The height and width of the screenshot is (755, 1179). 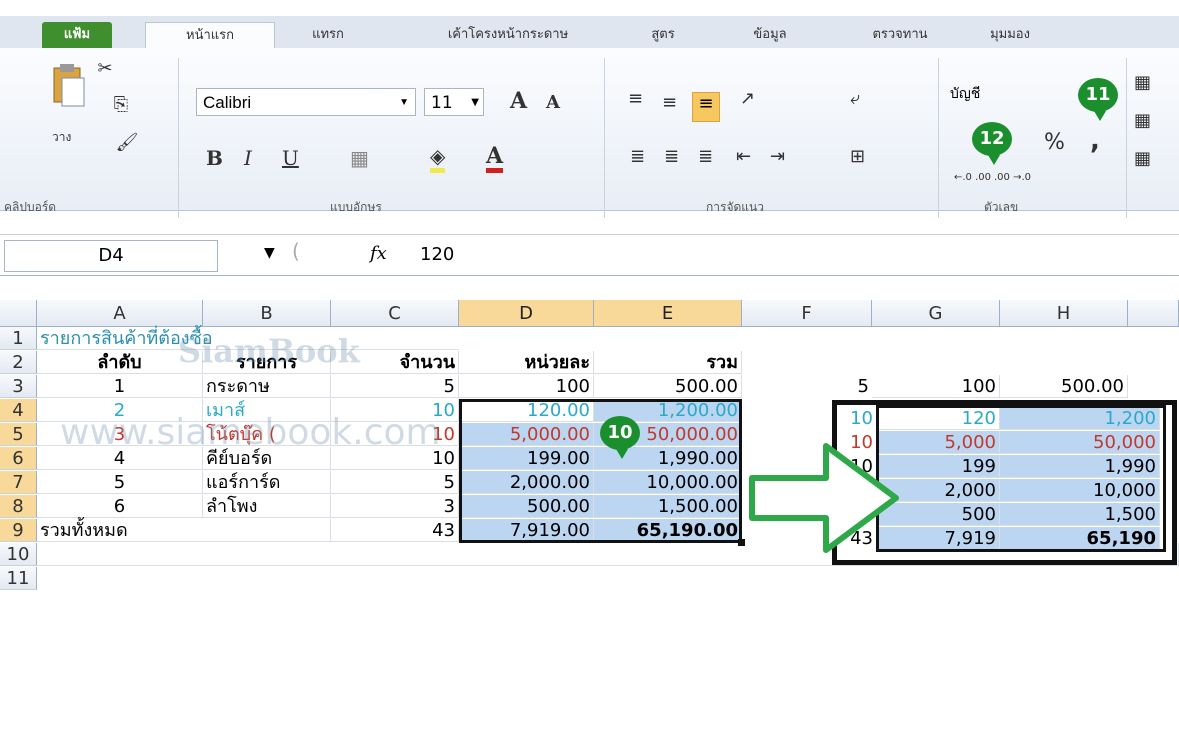 I want to click on copy-icon: ⎘, so click(x=121, y=104).